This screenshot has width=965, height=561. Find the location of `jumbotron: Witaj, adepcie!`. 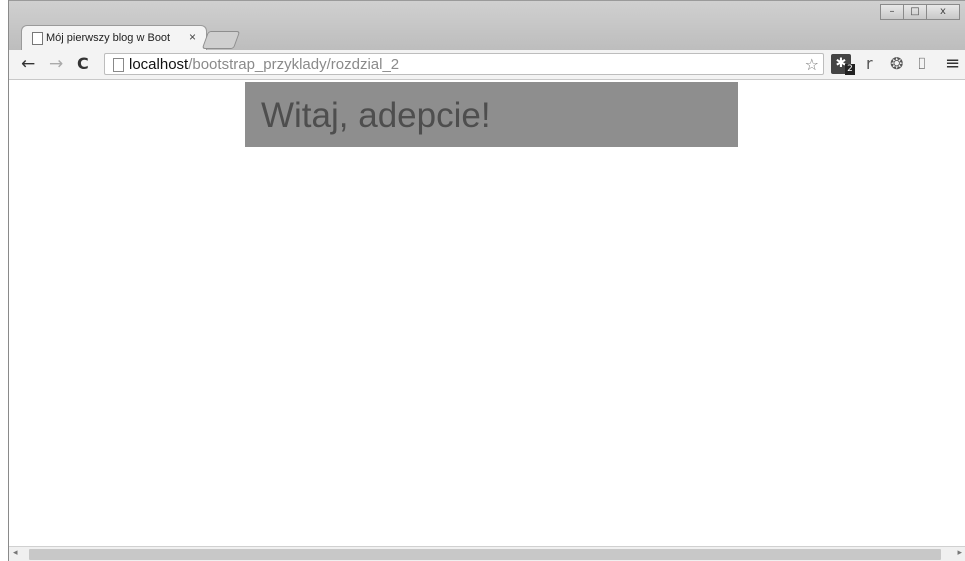

jumbotron: Witaj, adepcie! is located at coordinates (491, 114).